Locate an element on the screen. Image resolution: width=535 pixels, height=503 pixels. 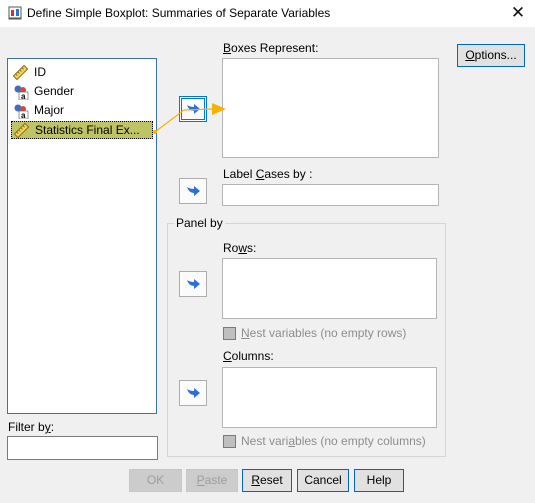
help-button: Help is located at coordinates (379, 480).